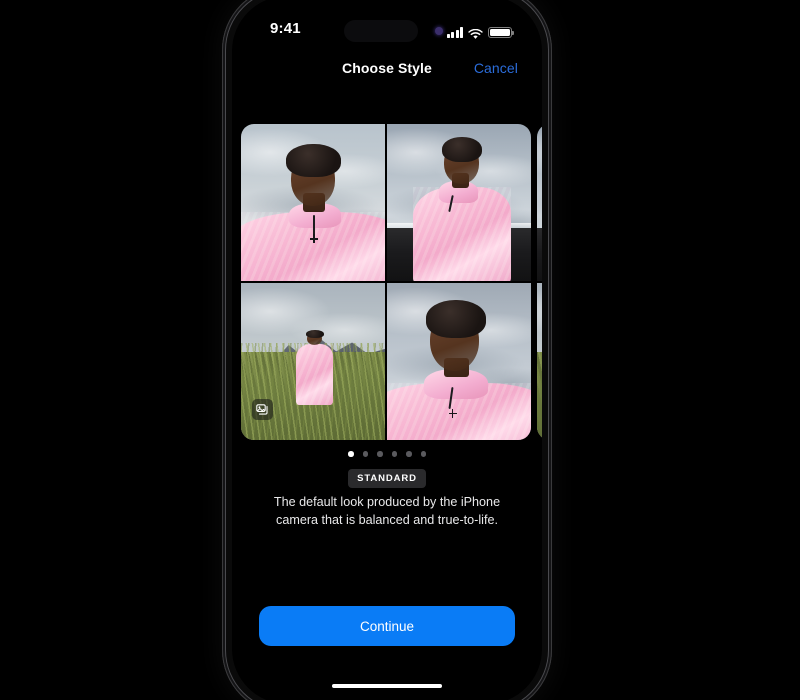 This screenshot has height=700, width=800. What do you see at coordinates (387, 71) in the screenshot?
I see `navigation-bar: Choose Style Cancel` at bounding box center [387, 71].